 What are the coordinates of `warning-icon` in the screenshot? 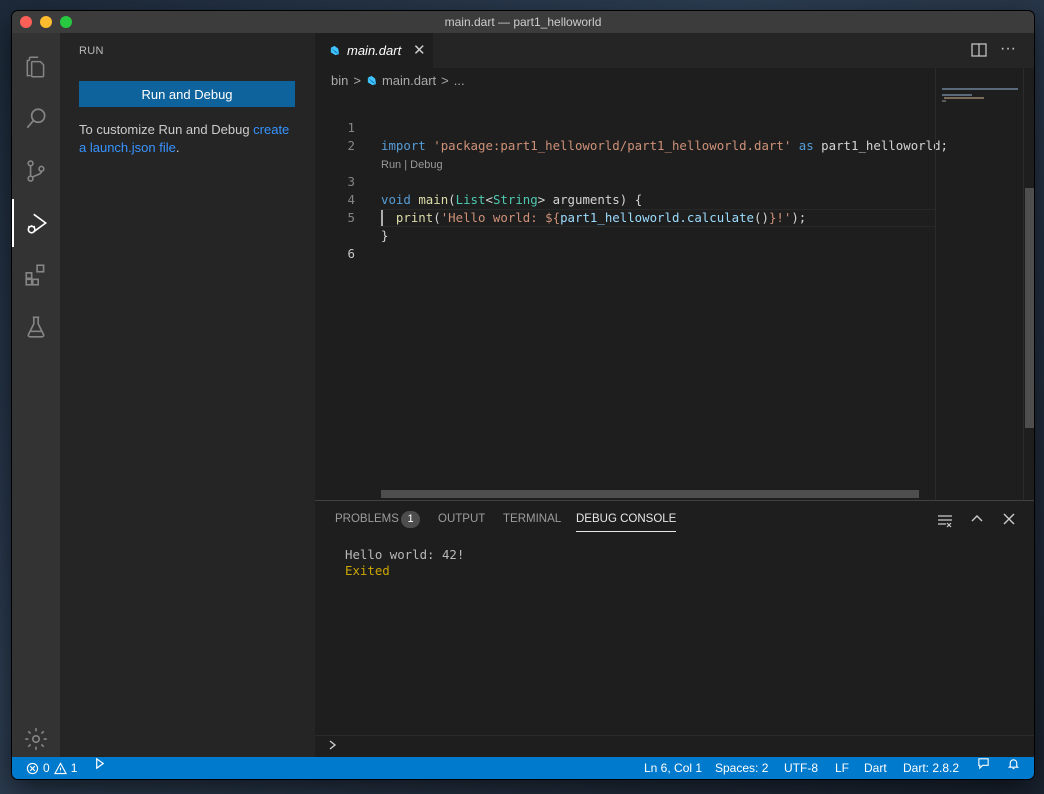 It's located at (60, 767).